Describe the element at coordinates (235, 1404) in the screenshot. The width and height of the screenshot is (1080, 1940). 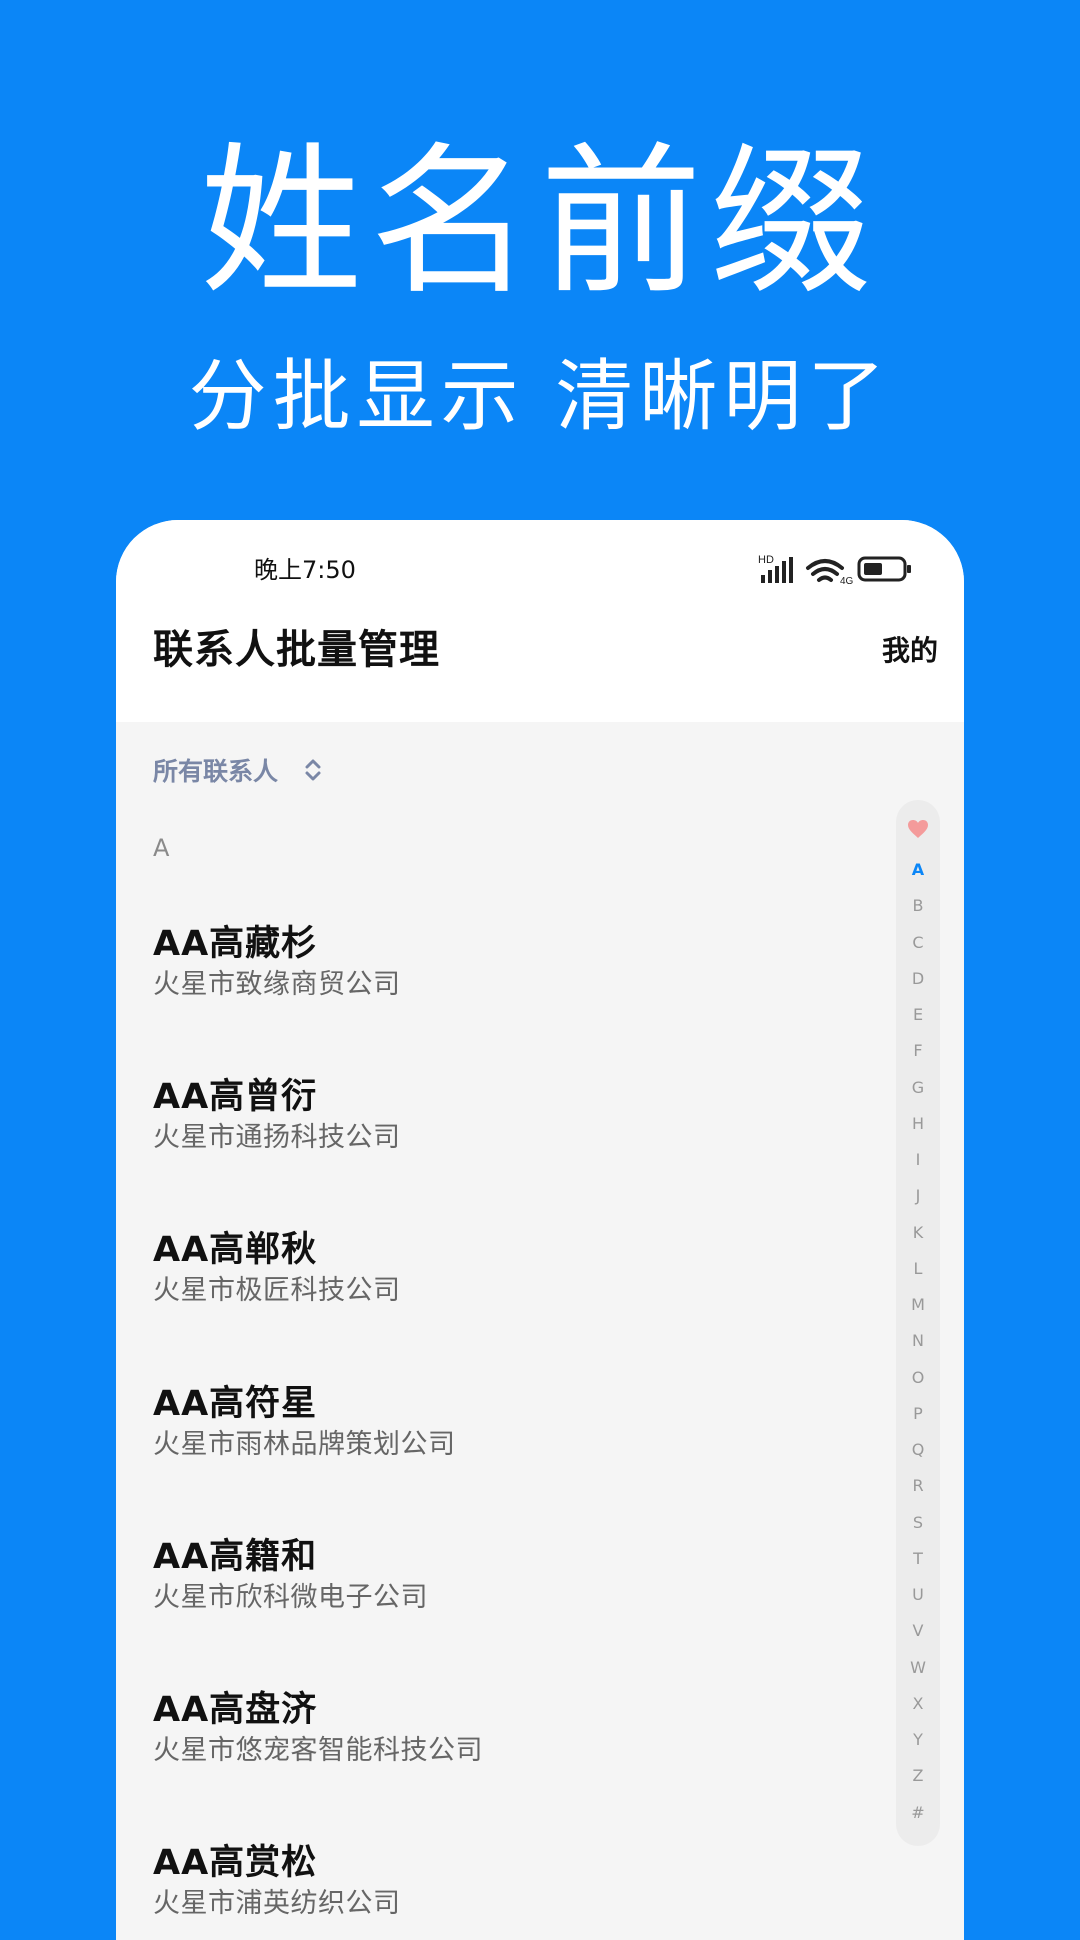
I see `contact-name: AA高符星` at that location.